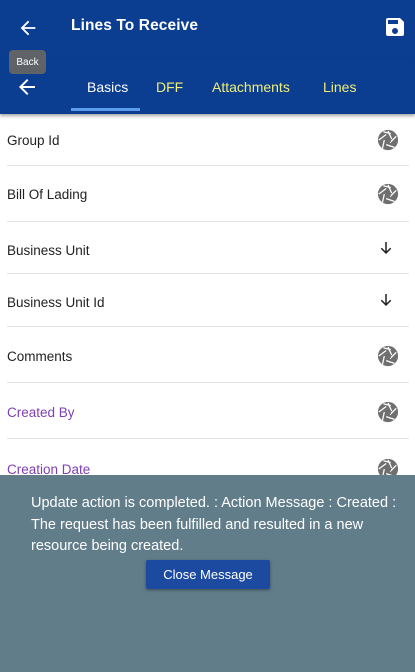  I want to click on field-label: Comments, so click(40, 356).